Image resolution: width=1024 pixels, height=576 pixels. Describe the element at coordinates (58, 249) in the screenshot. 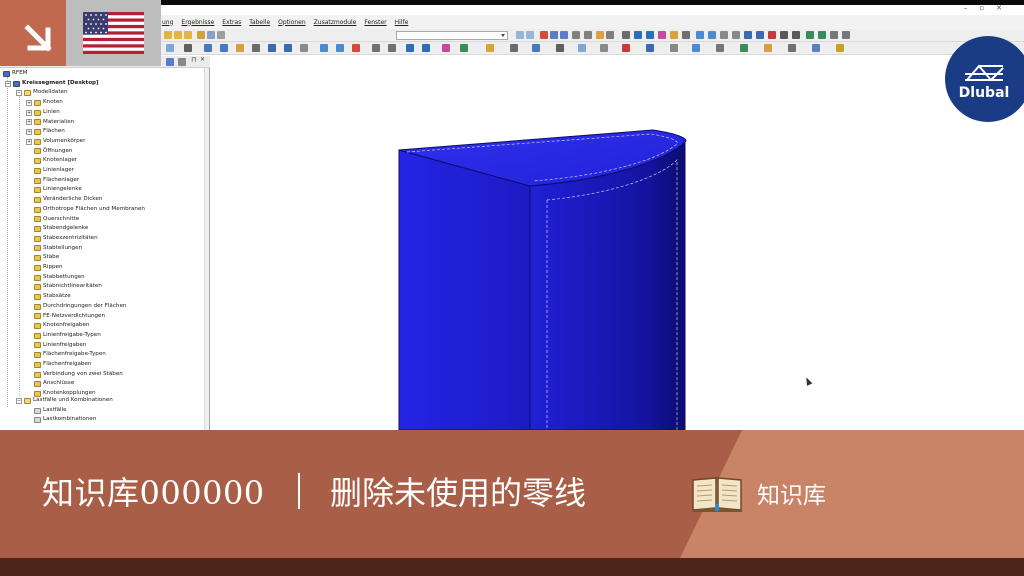

I see `tree-item: Stabteilungen` at that location.